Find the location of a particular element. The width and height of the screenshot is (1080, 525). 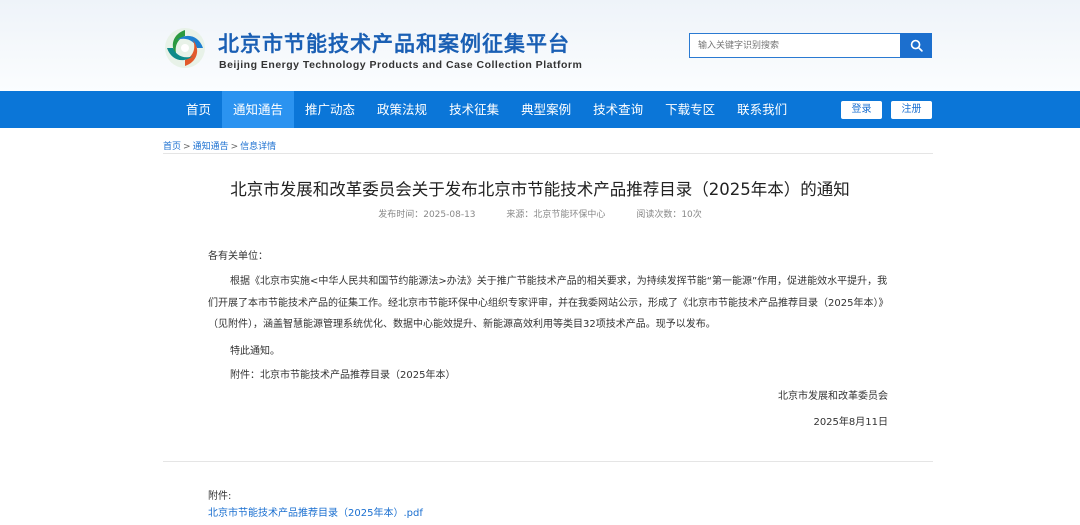

nav-item: 通知通告 is located at coordinates (258, 109).